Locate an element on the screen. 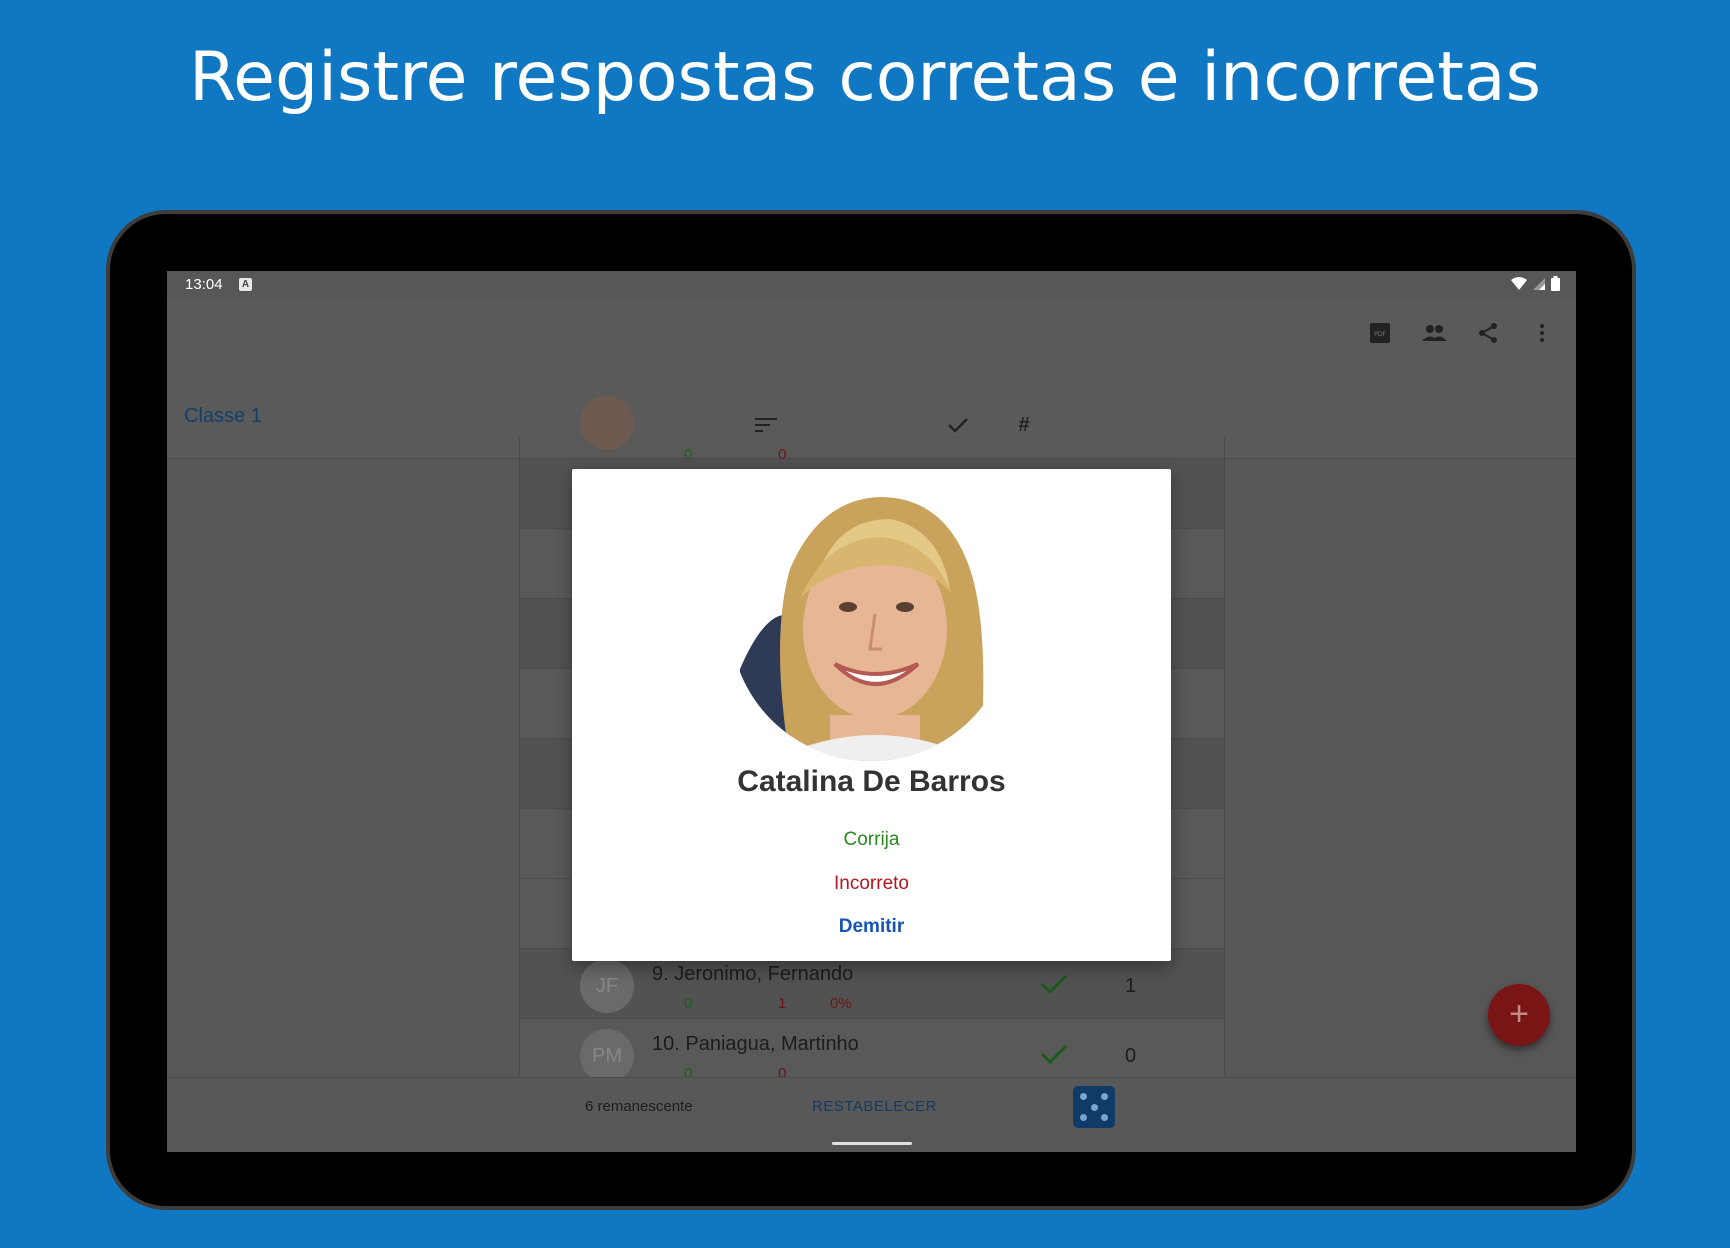 This screenshot has width=1730, height=1248. correct-count: 0 is located at coordinates (688, 1003).